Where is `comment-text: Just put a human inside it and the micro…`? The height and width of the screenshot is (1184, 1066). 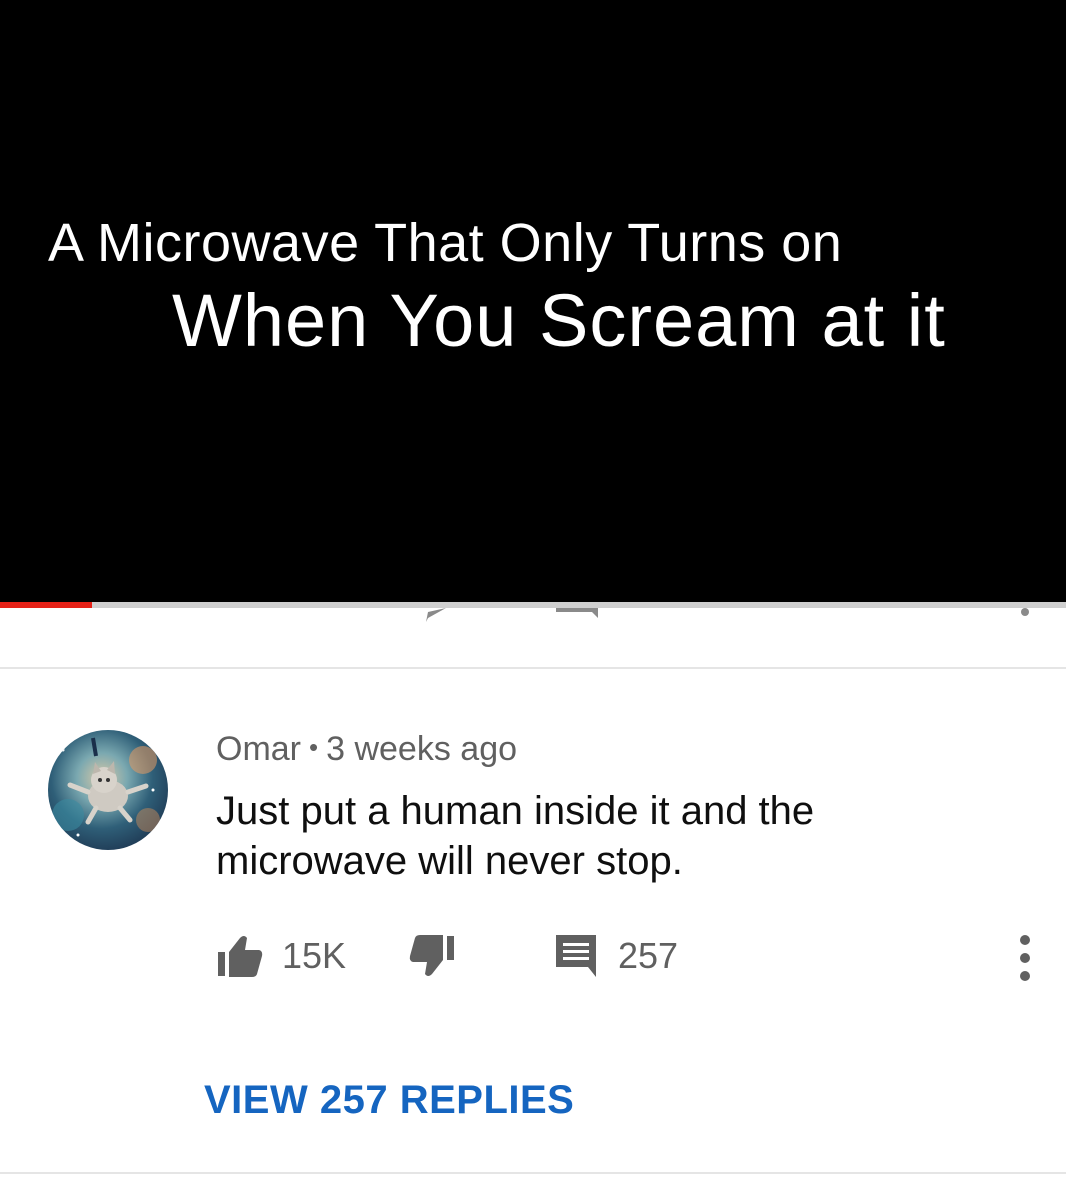
comment-text: Just put a human inside it and the micro… is located at coordinates (515, 836).